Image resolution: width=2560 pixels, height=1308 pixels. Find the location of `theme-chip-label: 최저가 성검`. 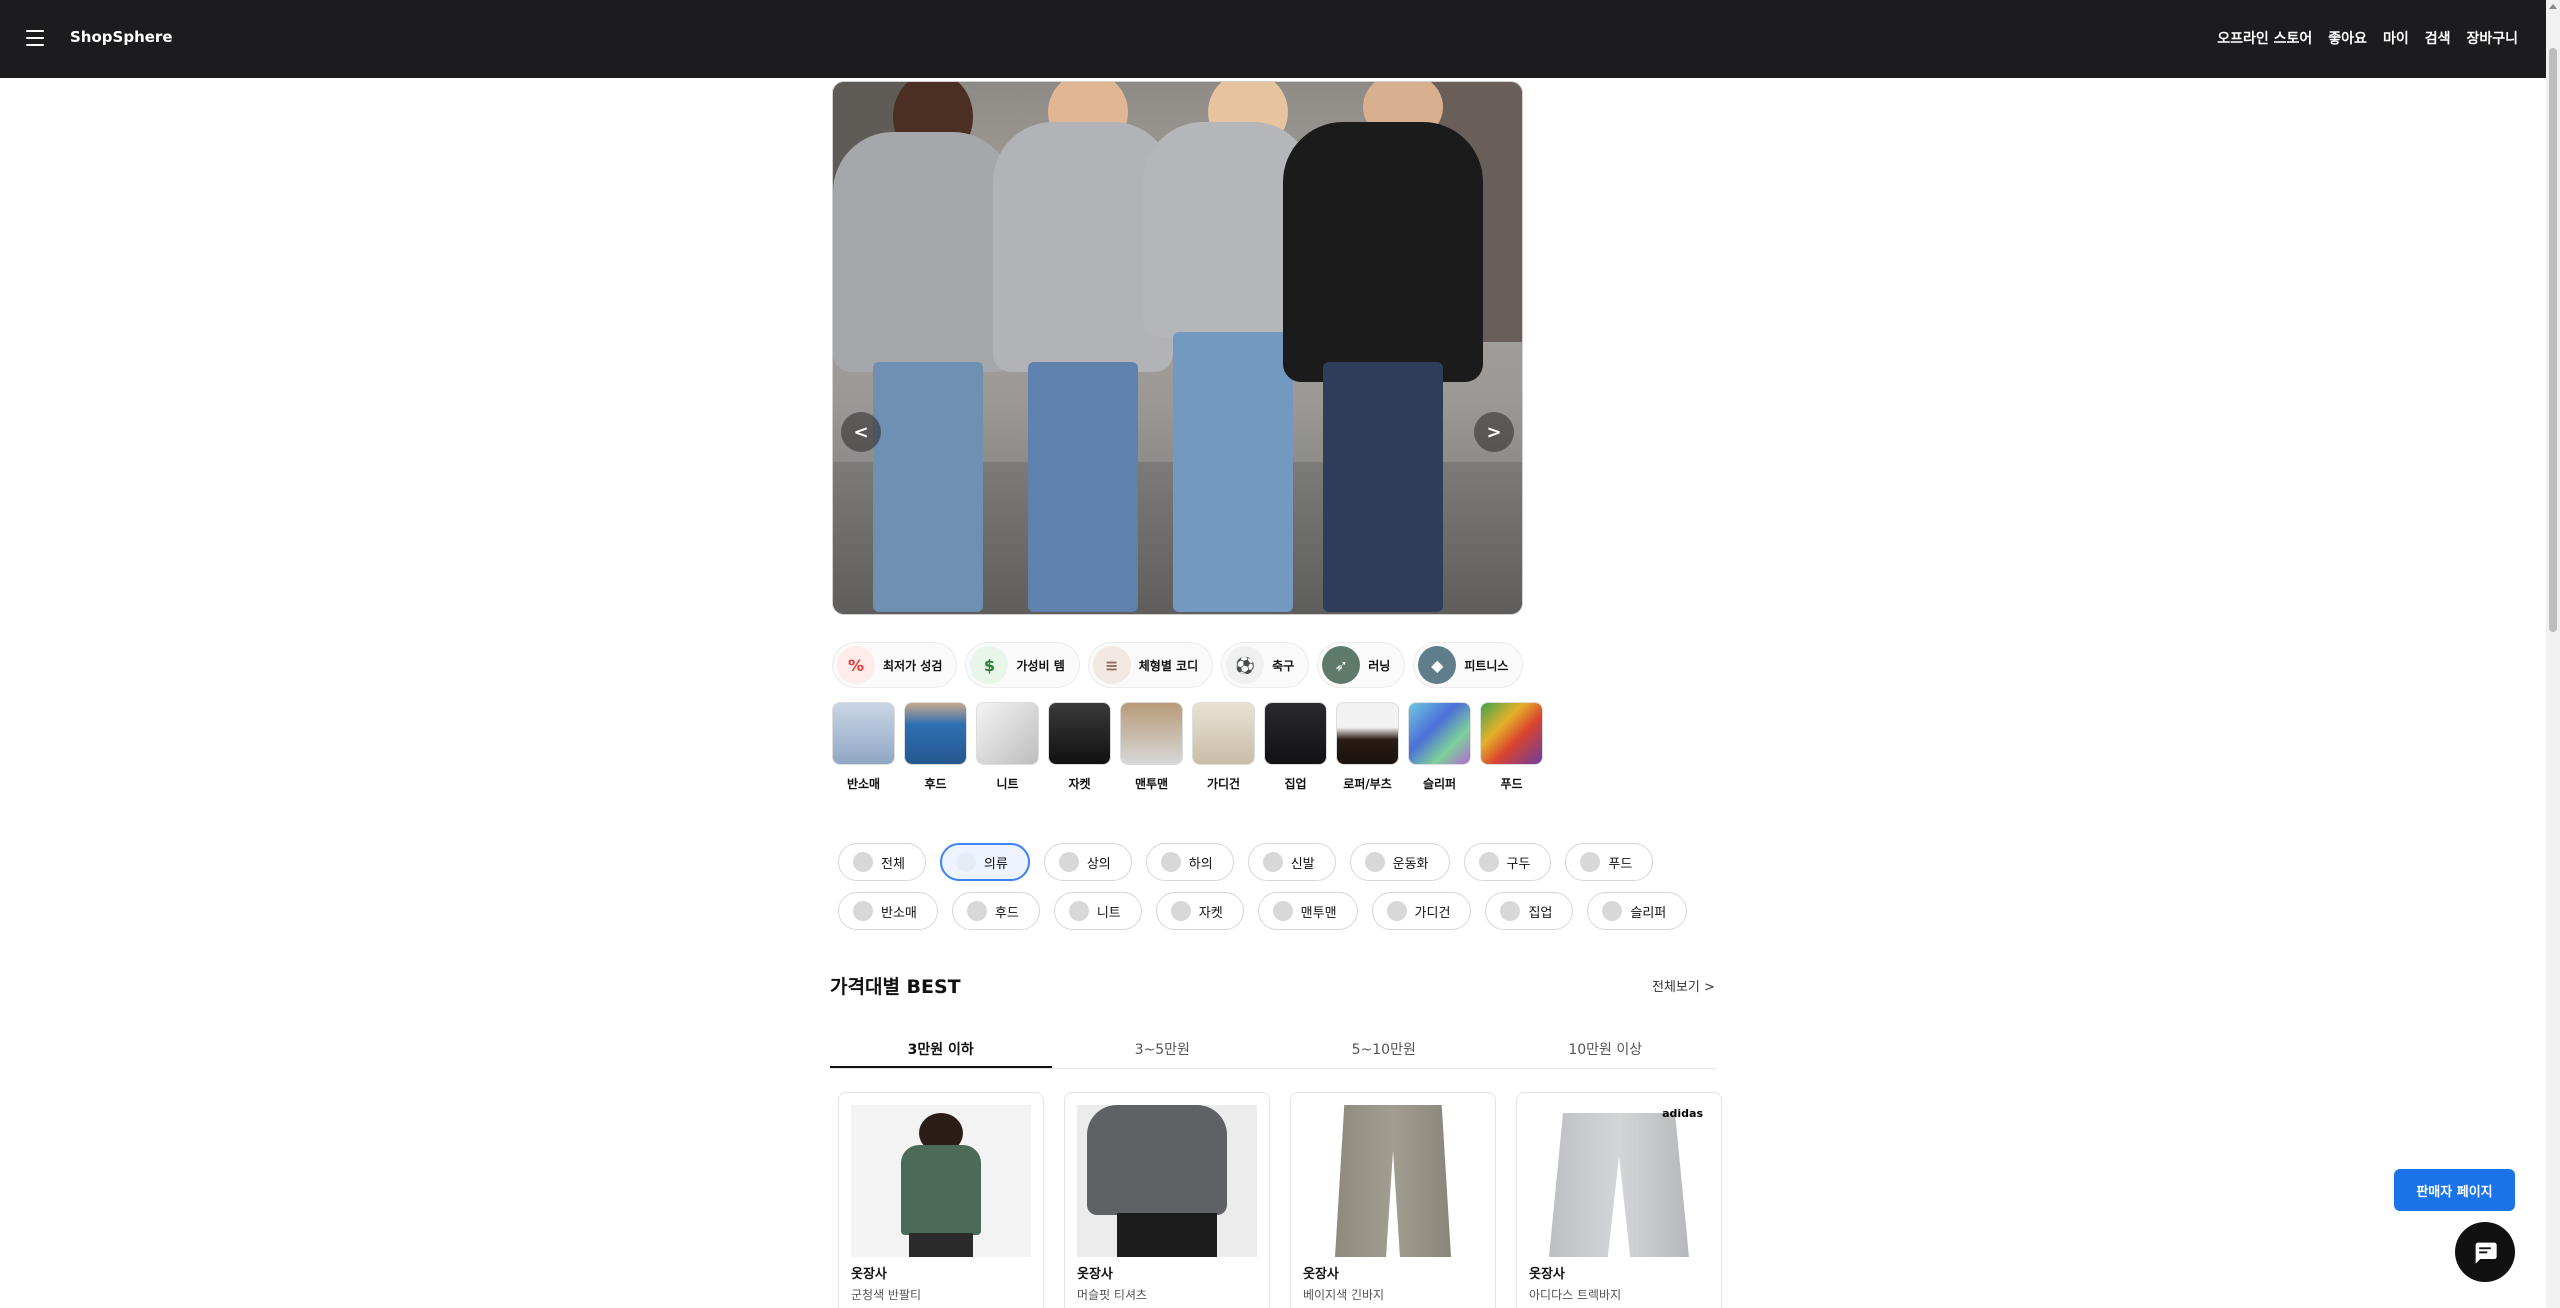

theme-chip-label: 최저가 성검 is located at coordinates (913, 665).